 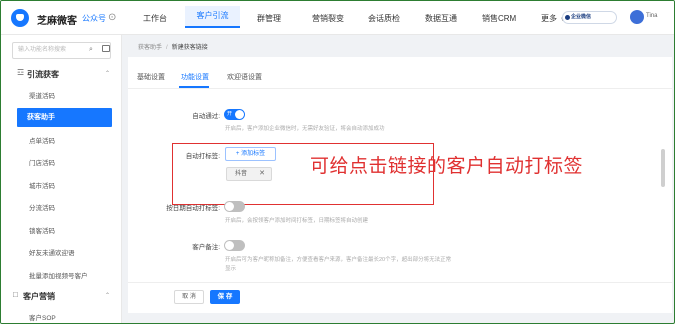 I want to click on breadcrumb-parent: 获客助手, so click(x=150, y=48).